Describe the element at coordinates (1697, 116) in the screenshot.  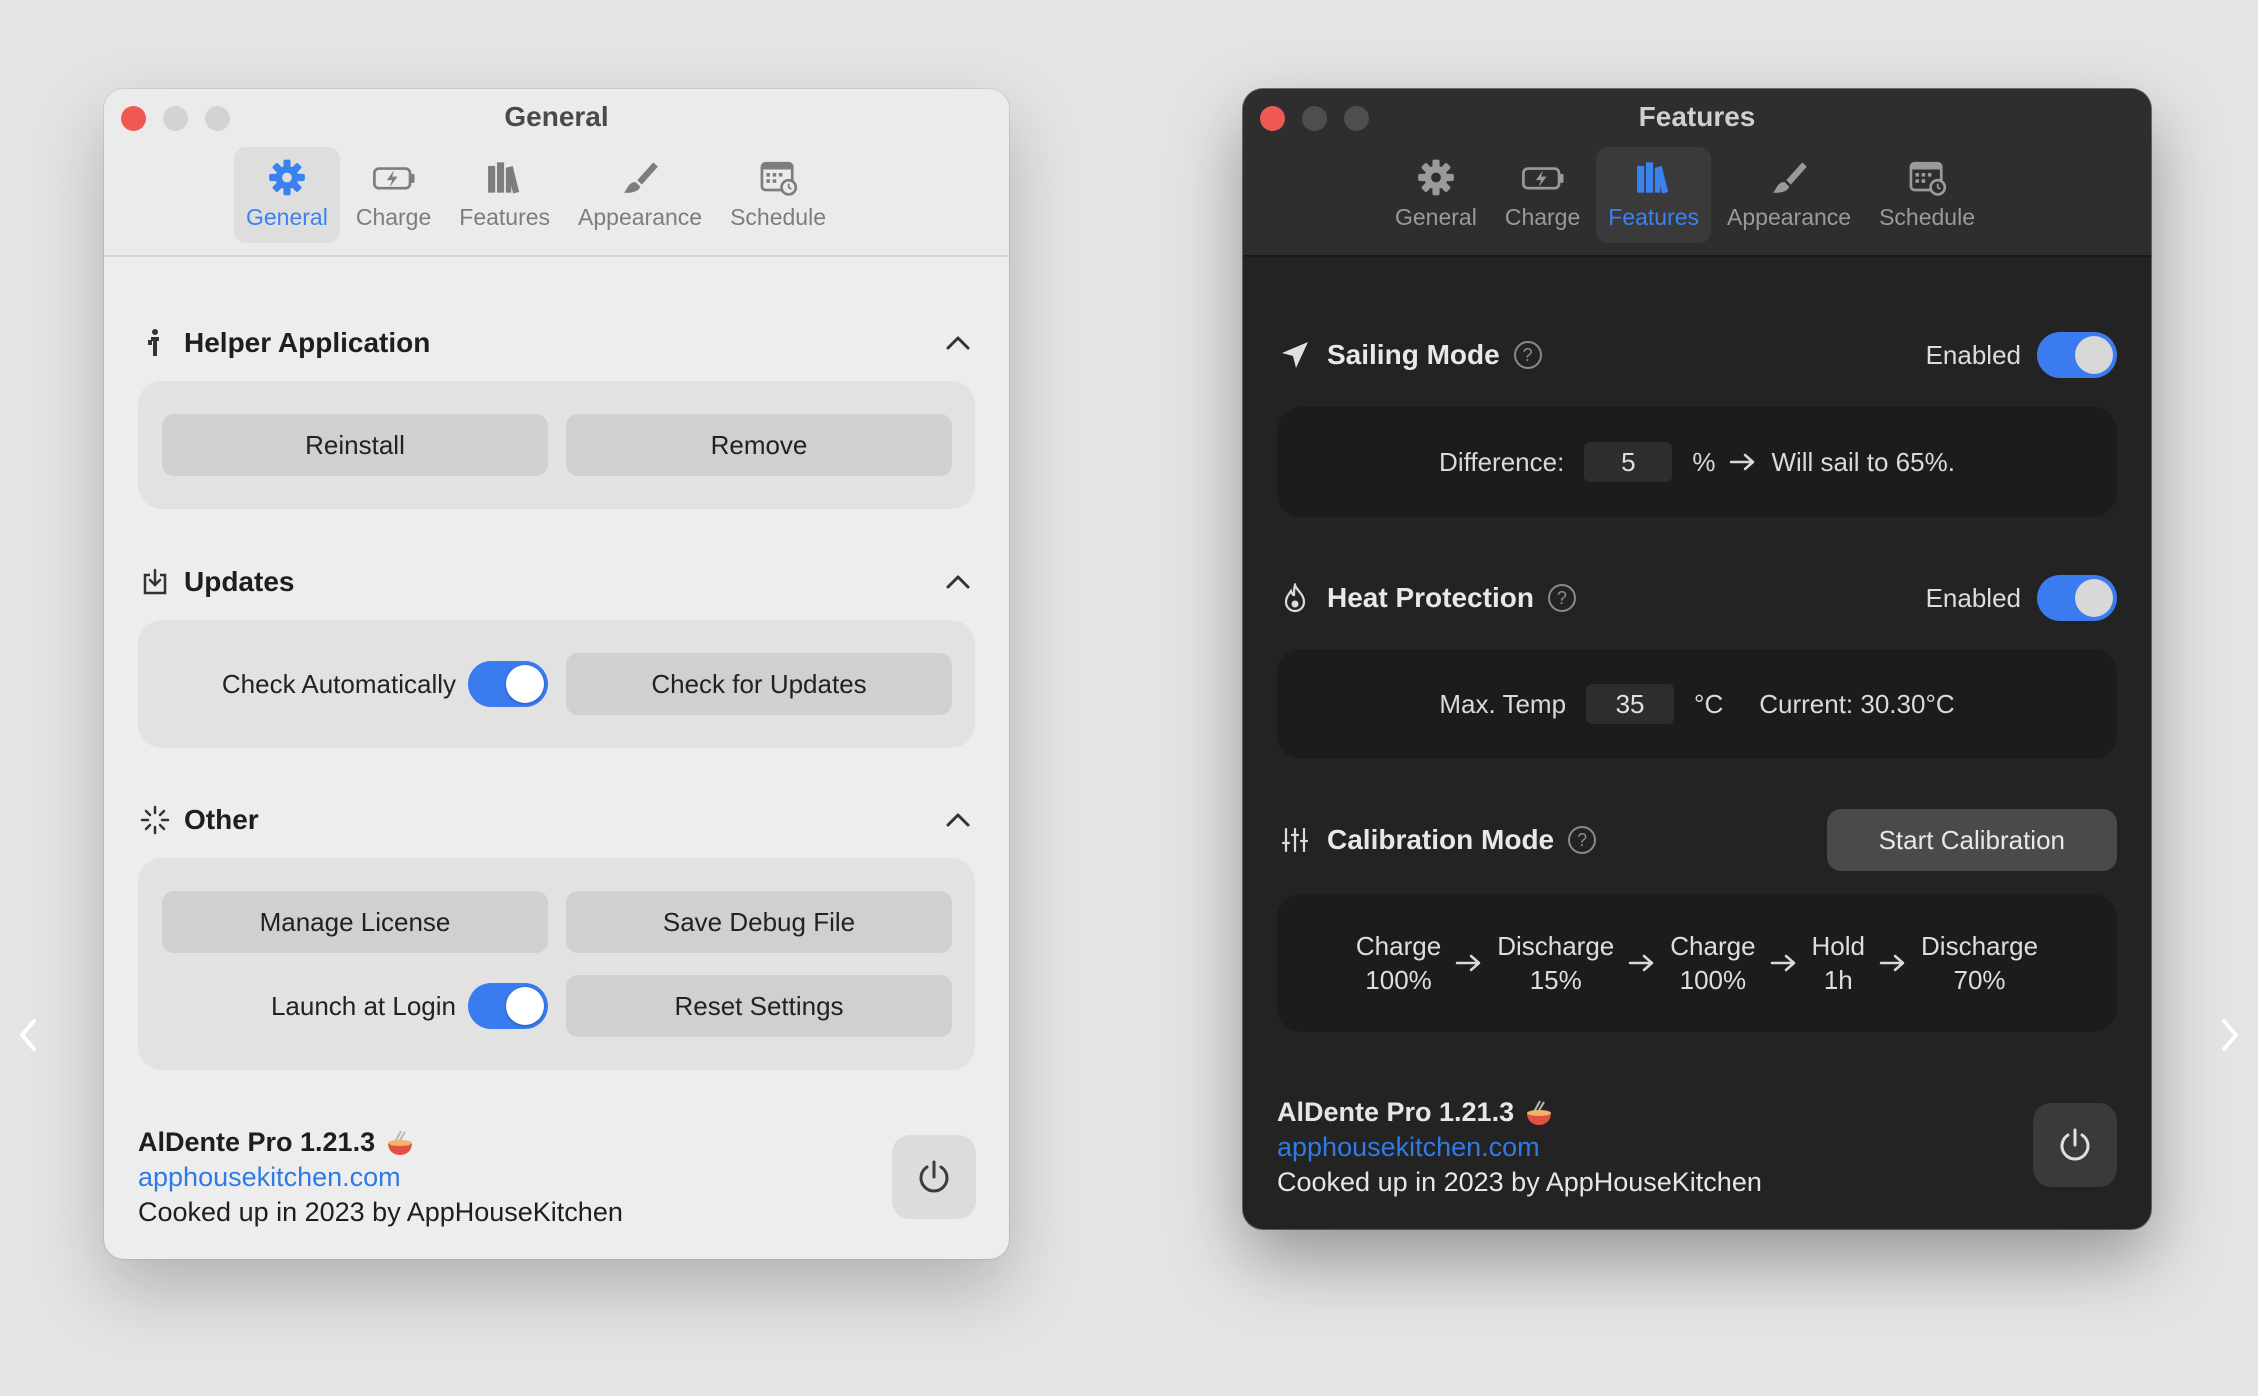
I see `window-title: Features` at that location.